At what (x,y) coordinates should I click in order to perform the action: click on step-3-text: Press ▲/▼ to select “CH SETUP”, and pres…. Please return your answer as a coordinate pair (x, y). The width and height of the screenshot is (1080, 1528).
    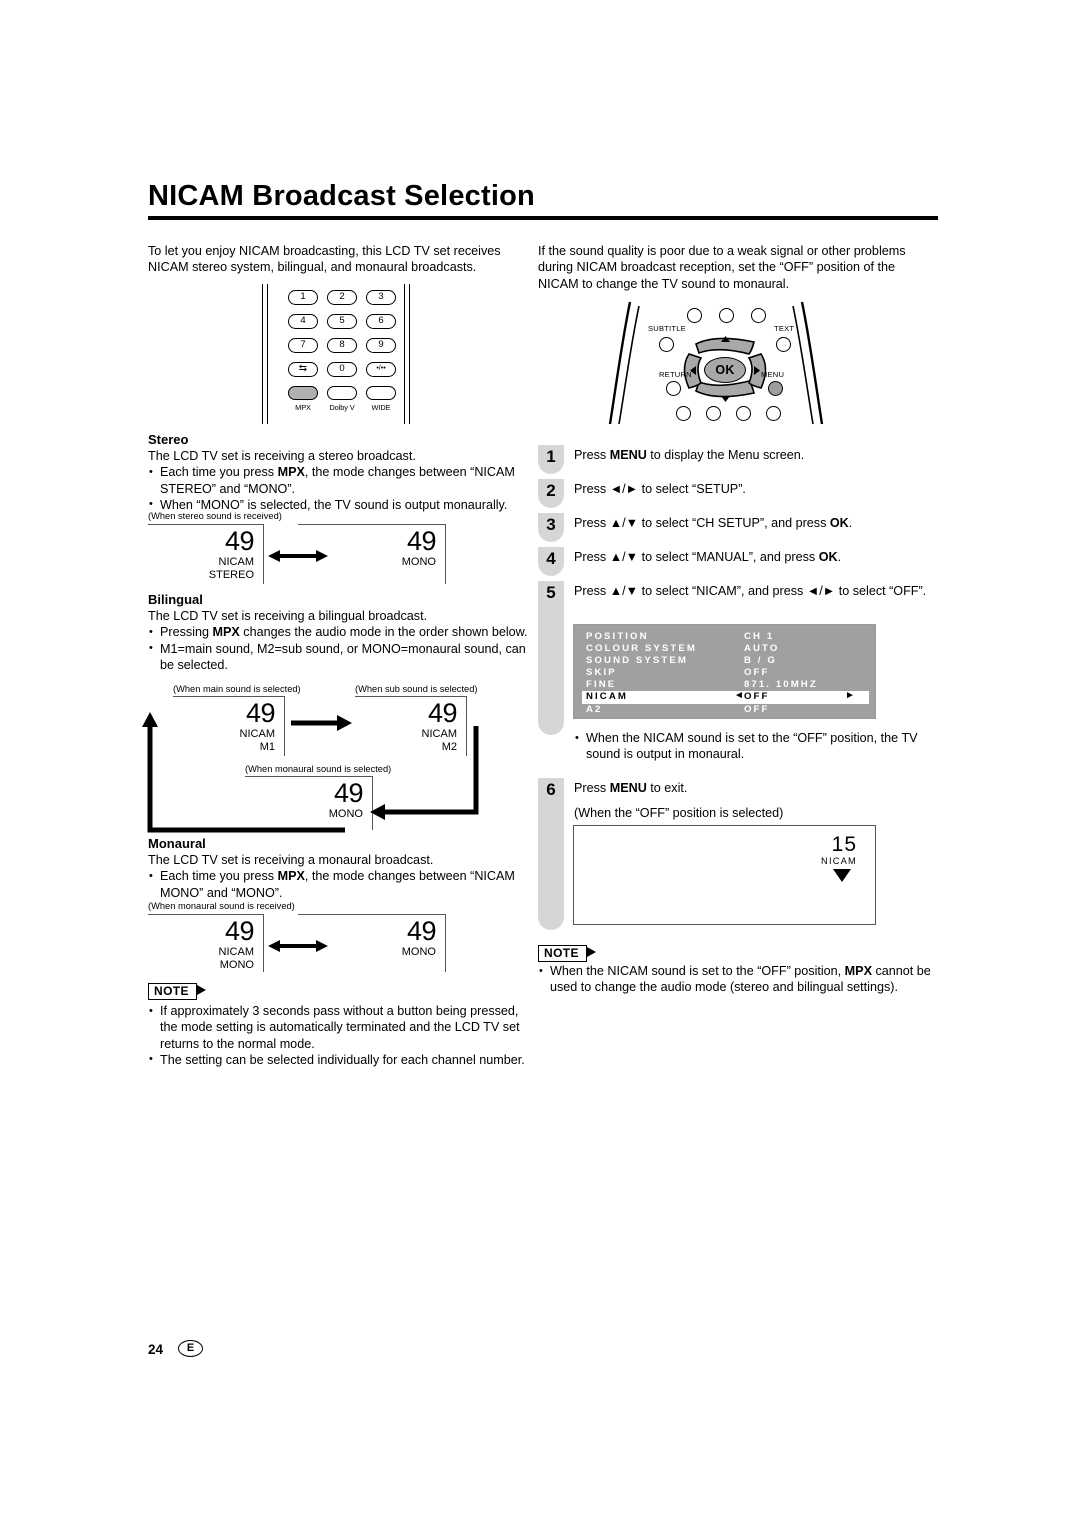
    Looking at the image, I should click on (756, 522).